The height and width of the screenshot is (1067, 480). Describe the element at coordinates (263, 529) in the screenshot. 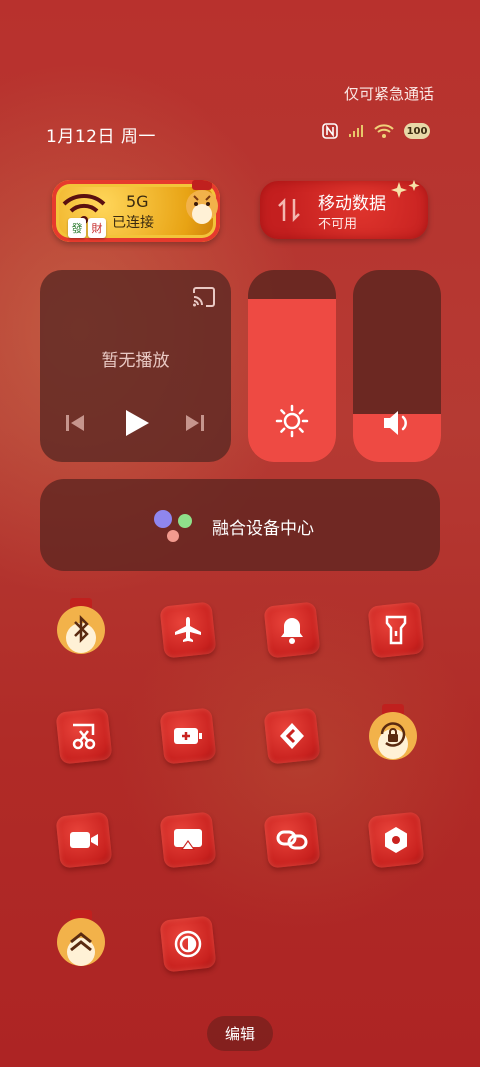

I see `device-center-label: 融合设备中心` at that location.